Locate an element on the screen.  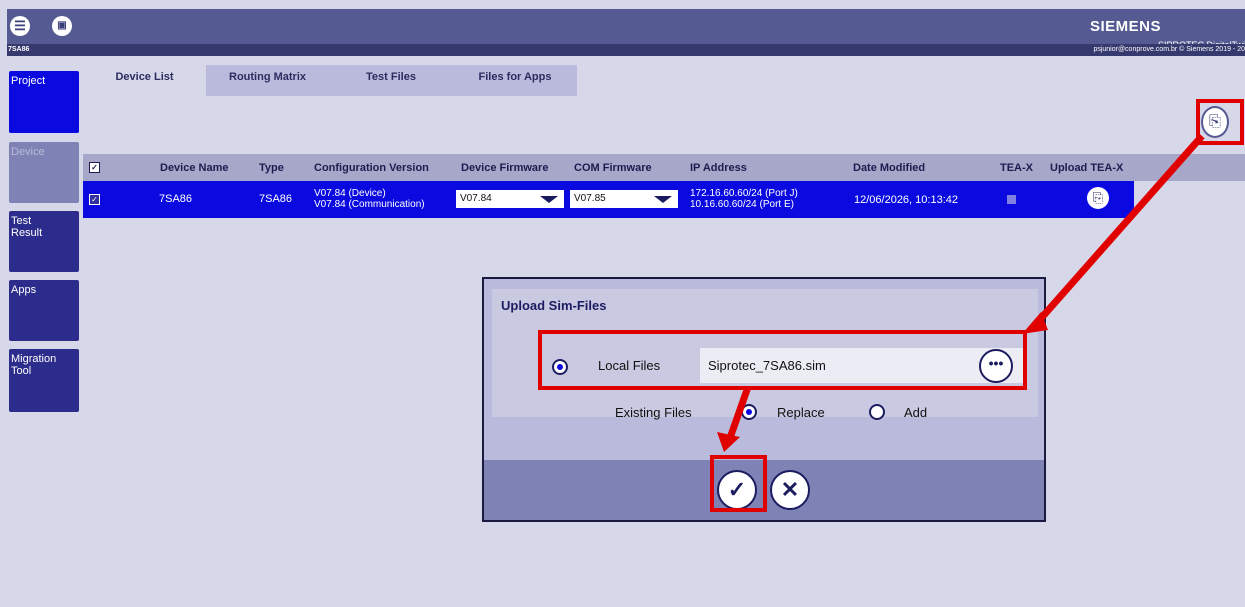
arrow-to-confirm is located at coordinates (739, 412).